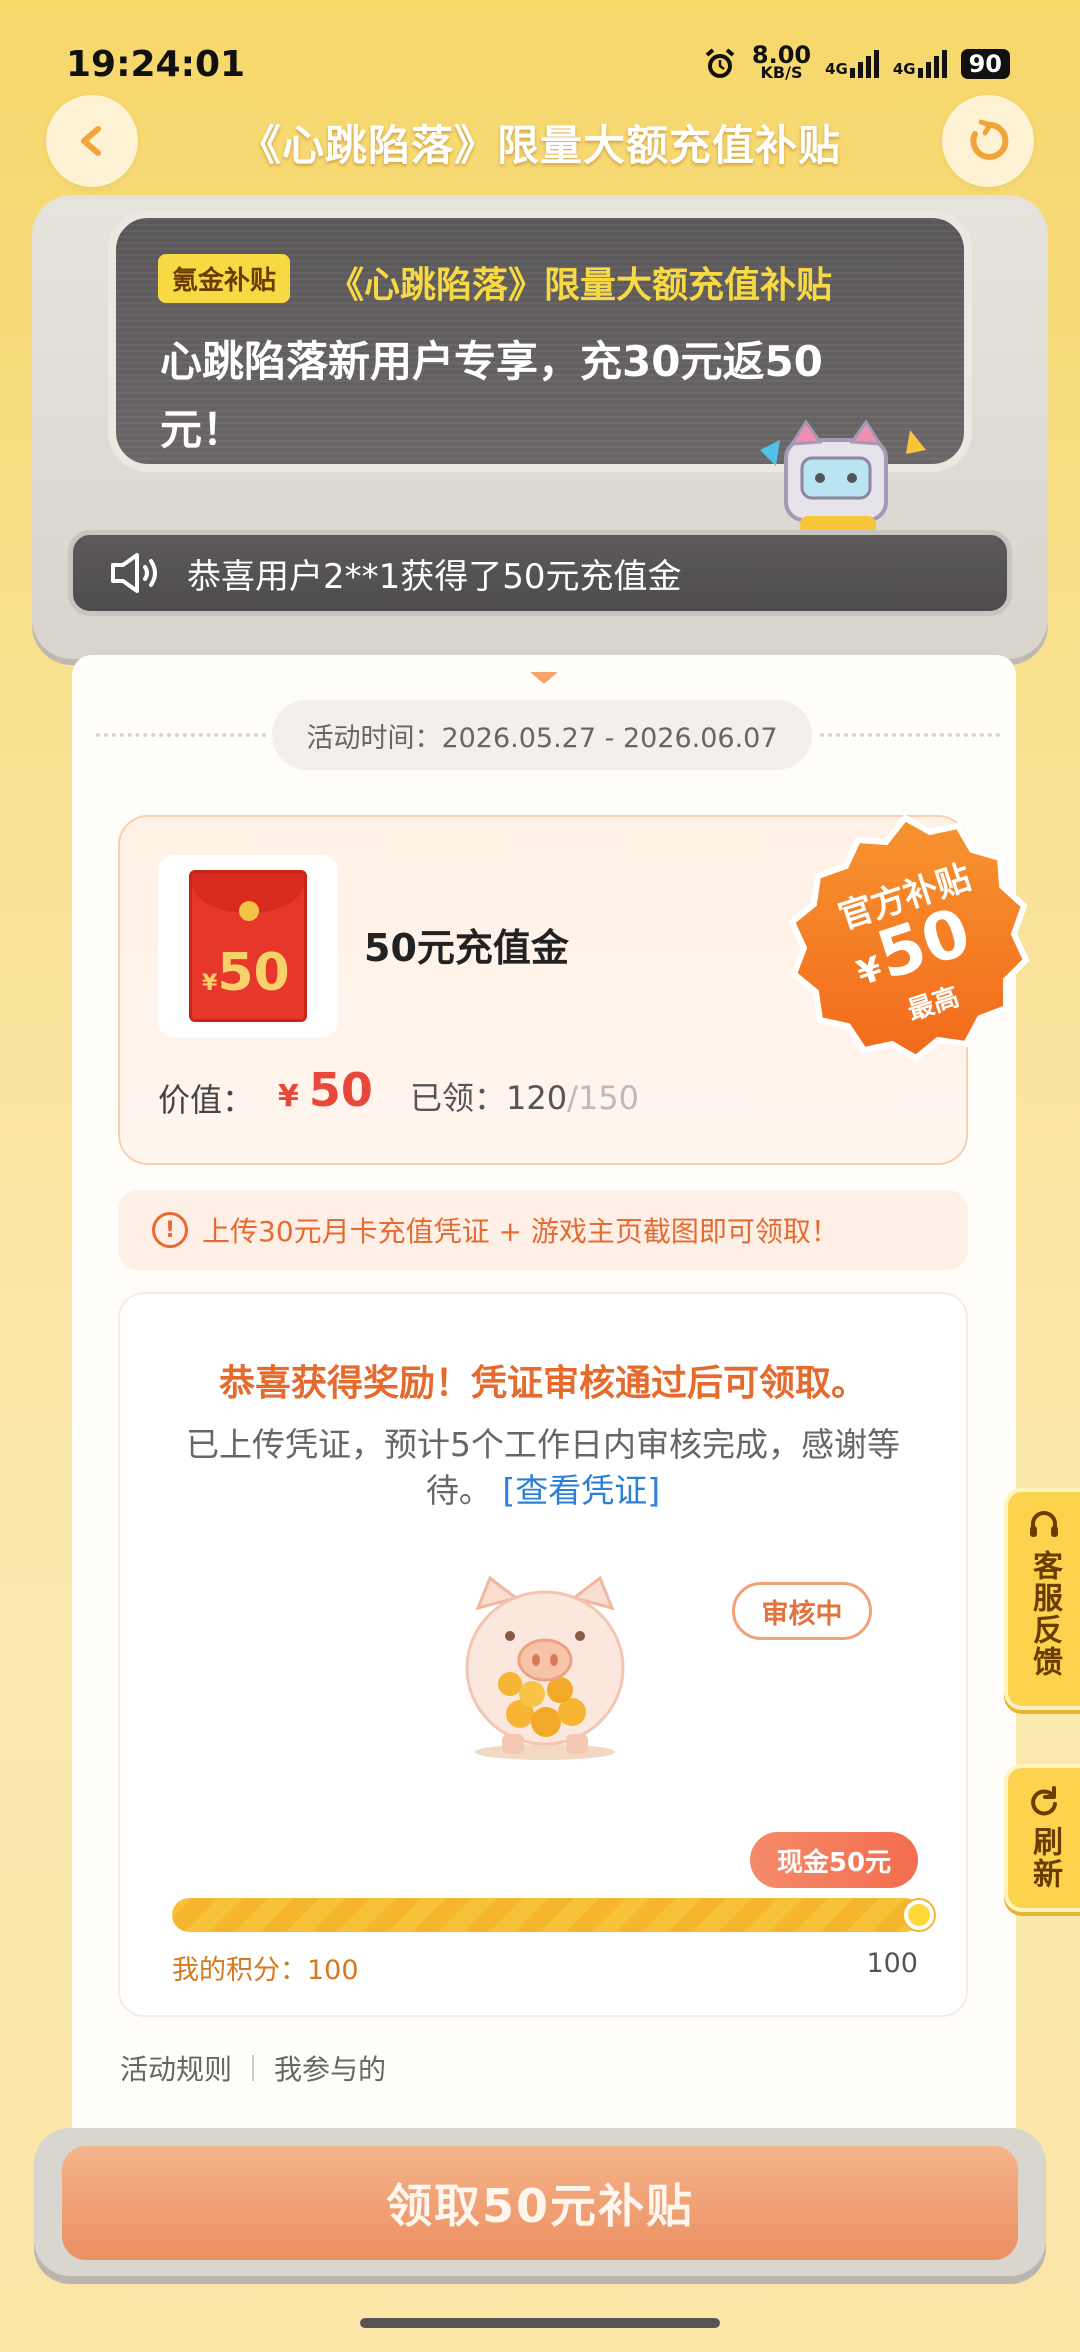  What do you see at coordinates (580, 285) in the screenshot?
I see `banner-title: 《心跳陷落》限量大额充值补贴` at bounding box center [580, 285].